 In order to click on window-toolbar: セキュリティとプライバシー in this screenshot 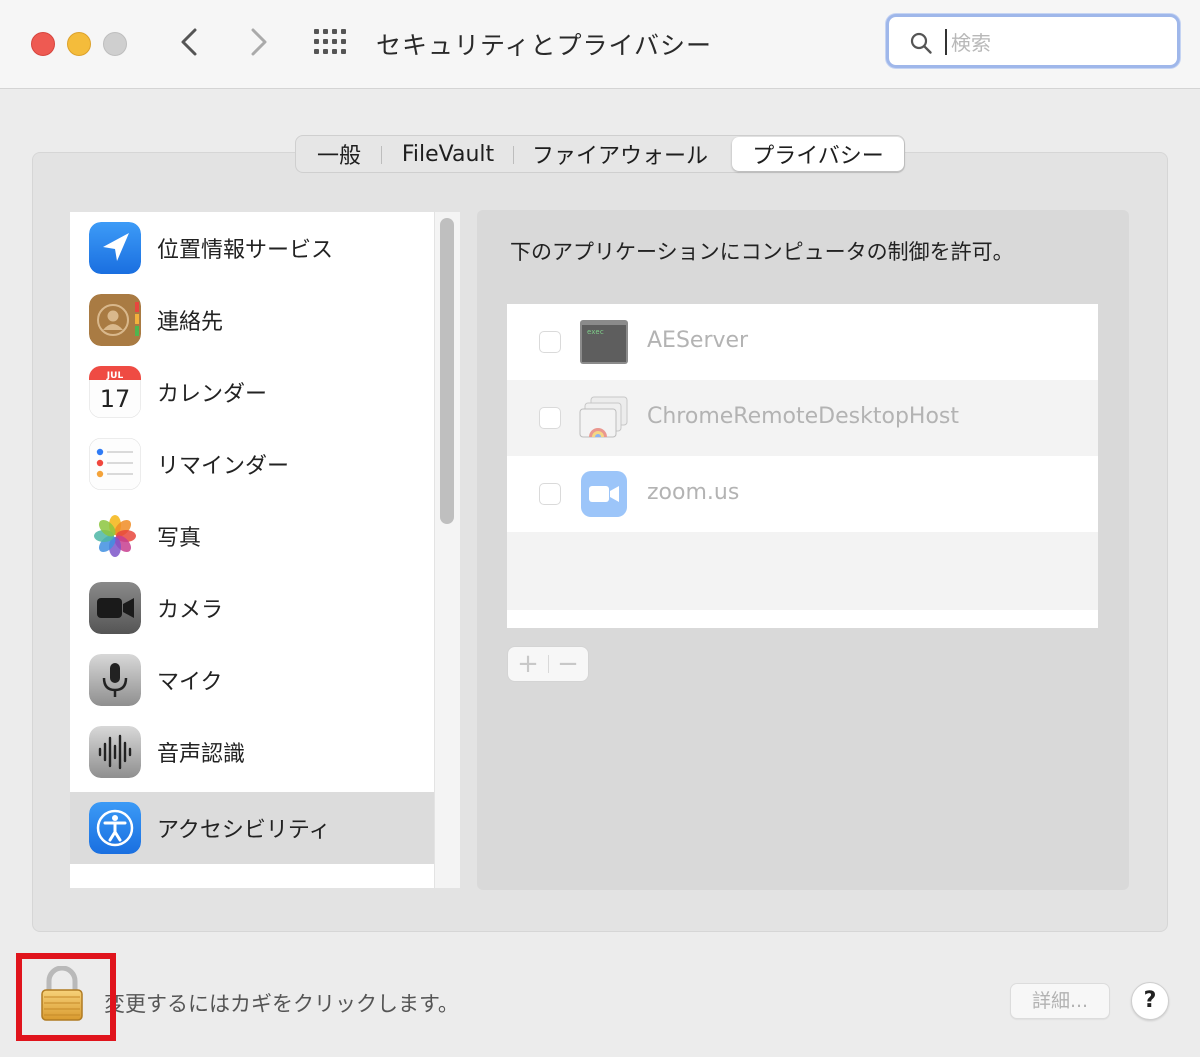, I will do `click(600, 44)`.